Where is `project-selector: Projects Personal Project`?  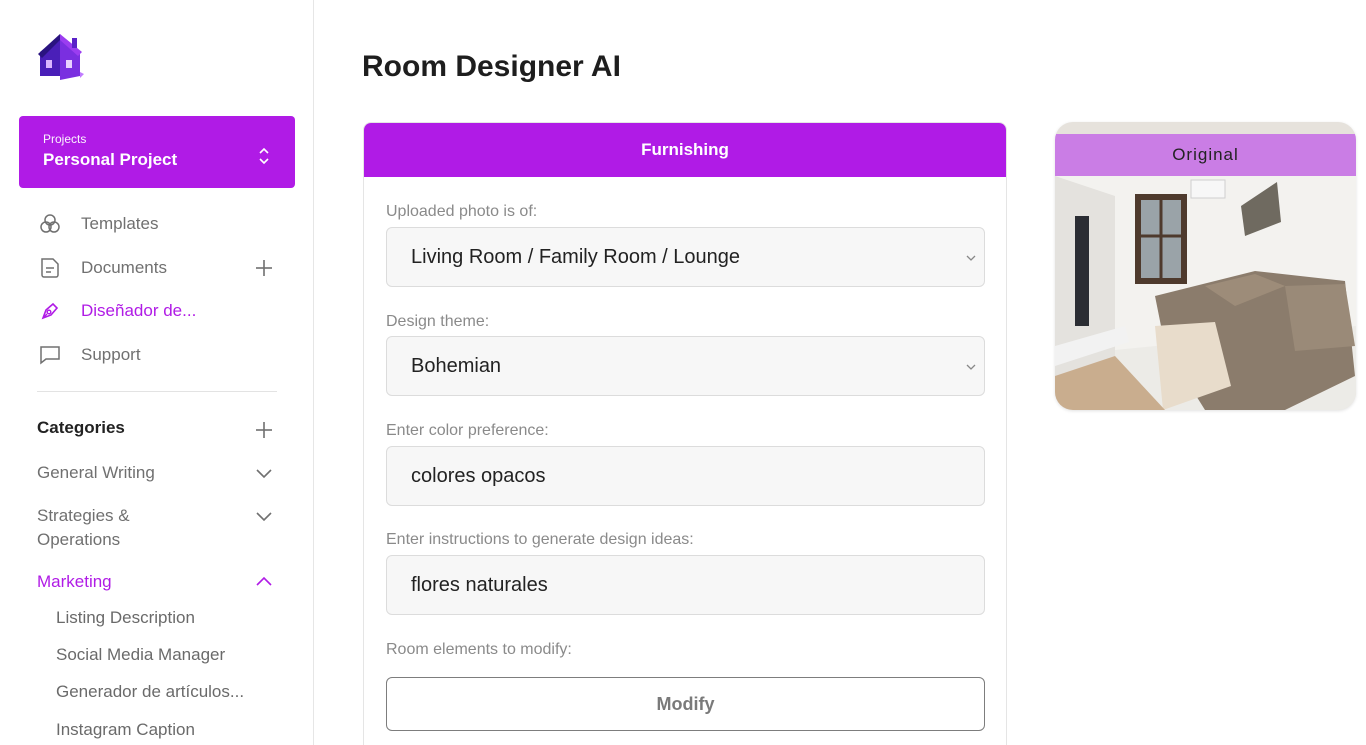
project-selector: Projects Personal Project is located at coordinates (157, 152).